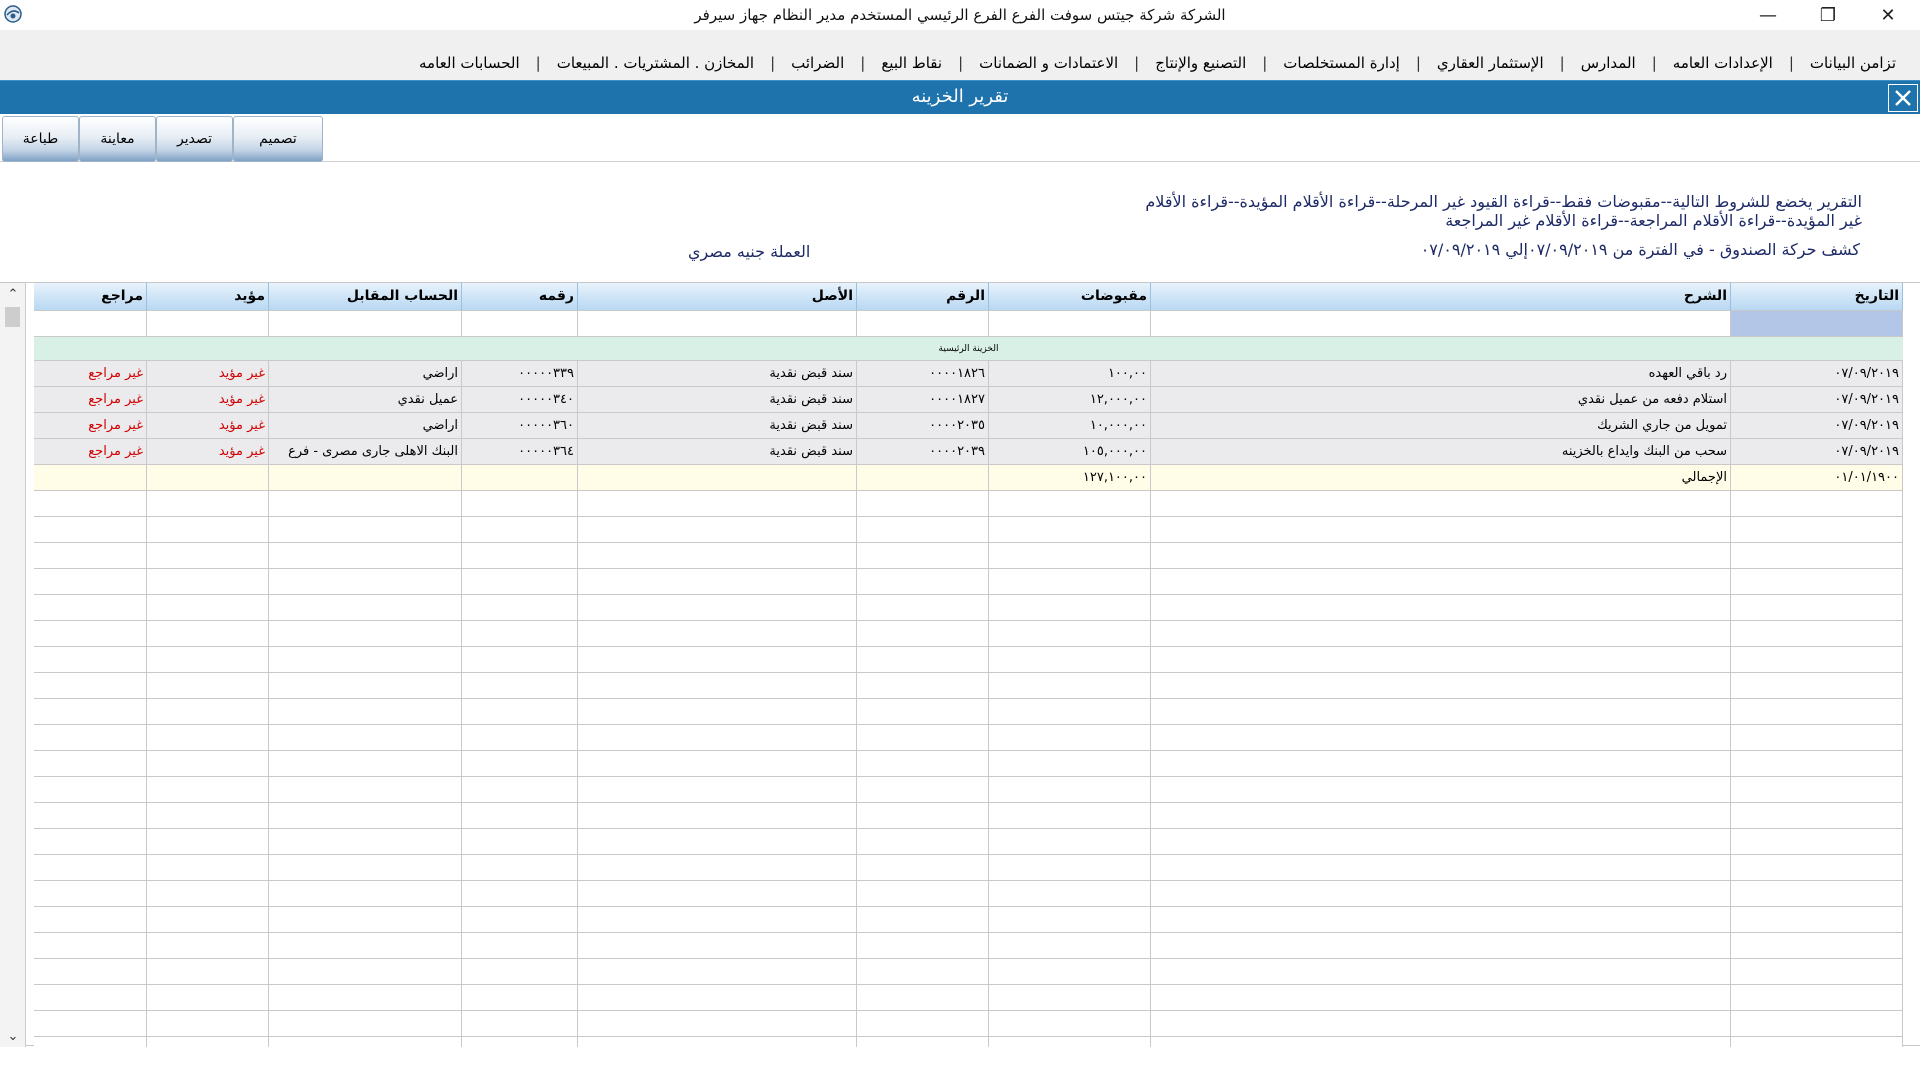 Image resolution: width=1920 pixels, height=1080 pixels. What do you see at coordinates (1828, 15) in the screenshot?
I see `restore-button: ❐` at bounding box center [1828, 15].